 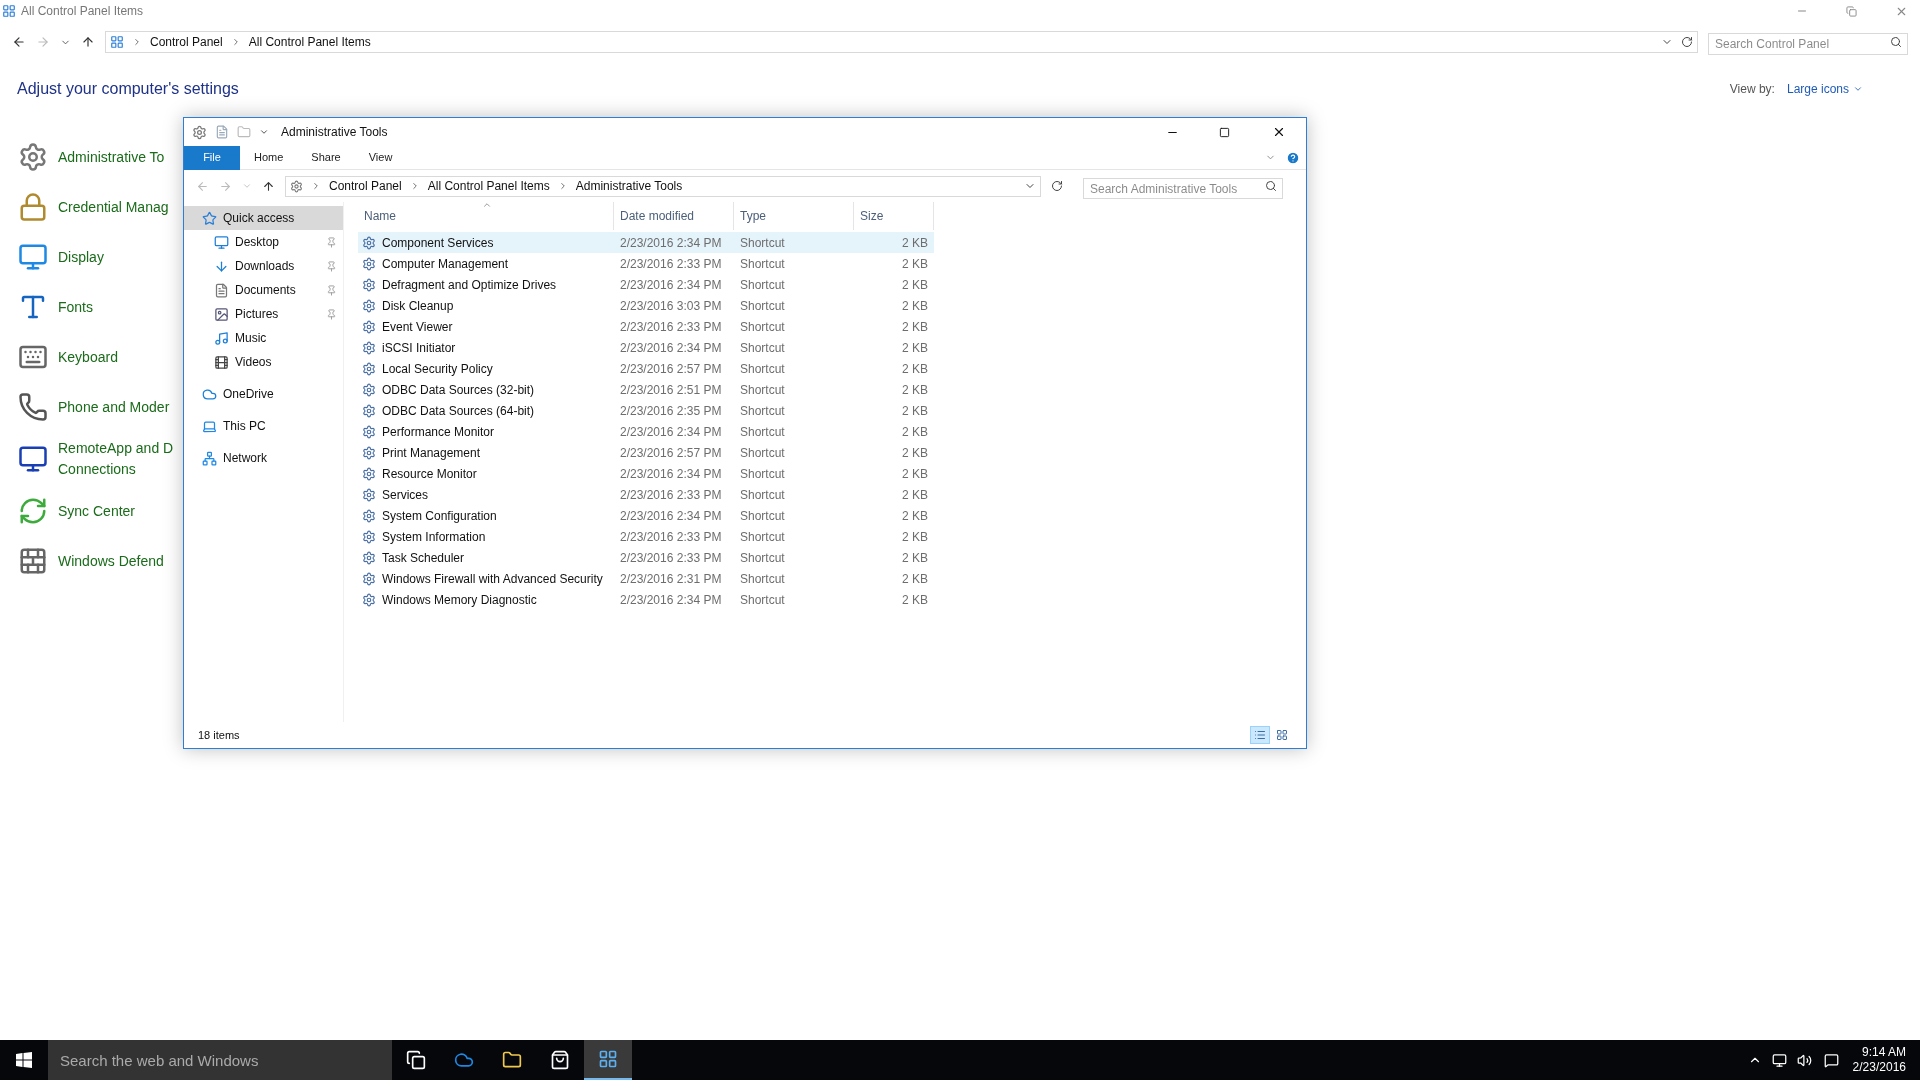 What do you see at coordinates (671, 306) in the screenshot?
I see `date-cell-text: 2/23/2016 3:03 PM` at bounding box center [671, 306].